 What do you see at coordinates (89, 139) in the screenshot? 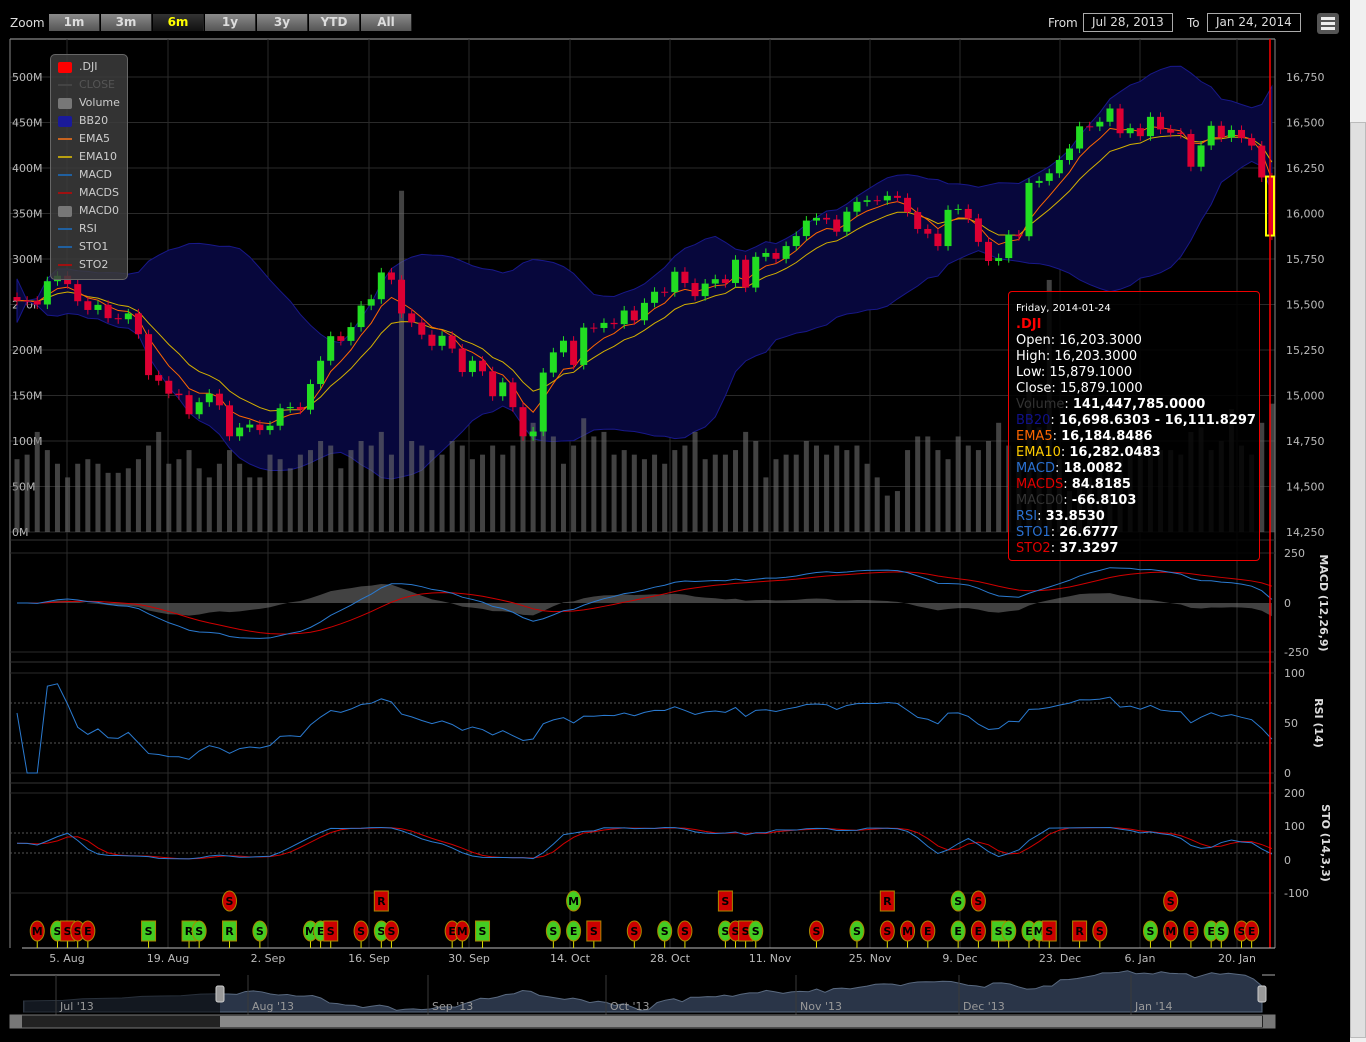
I see `legend-item-ema5: EMA5` at bounding box center [89, 139].